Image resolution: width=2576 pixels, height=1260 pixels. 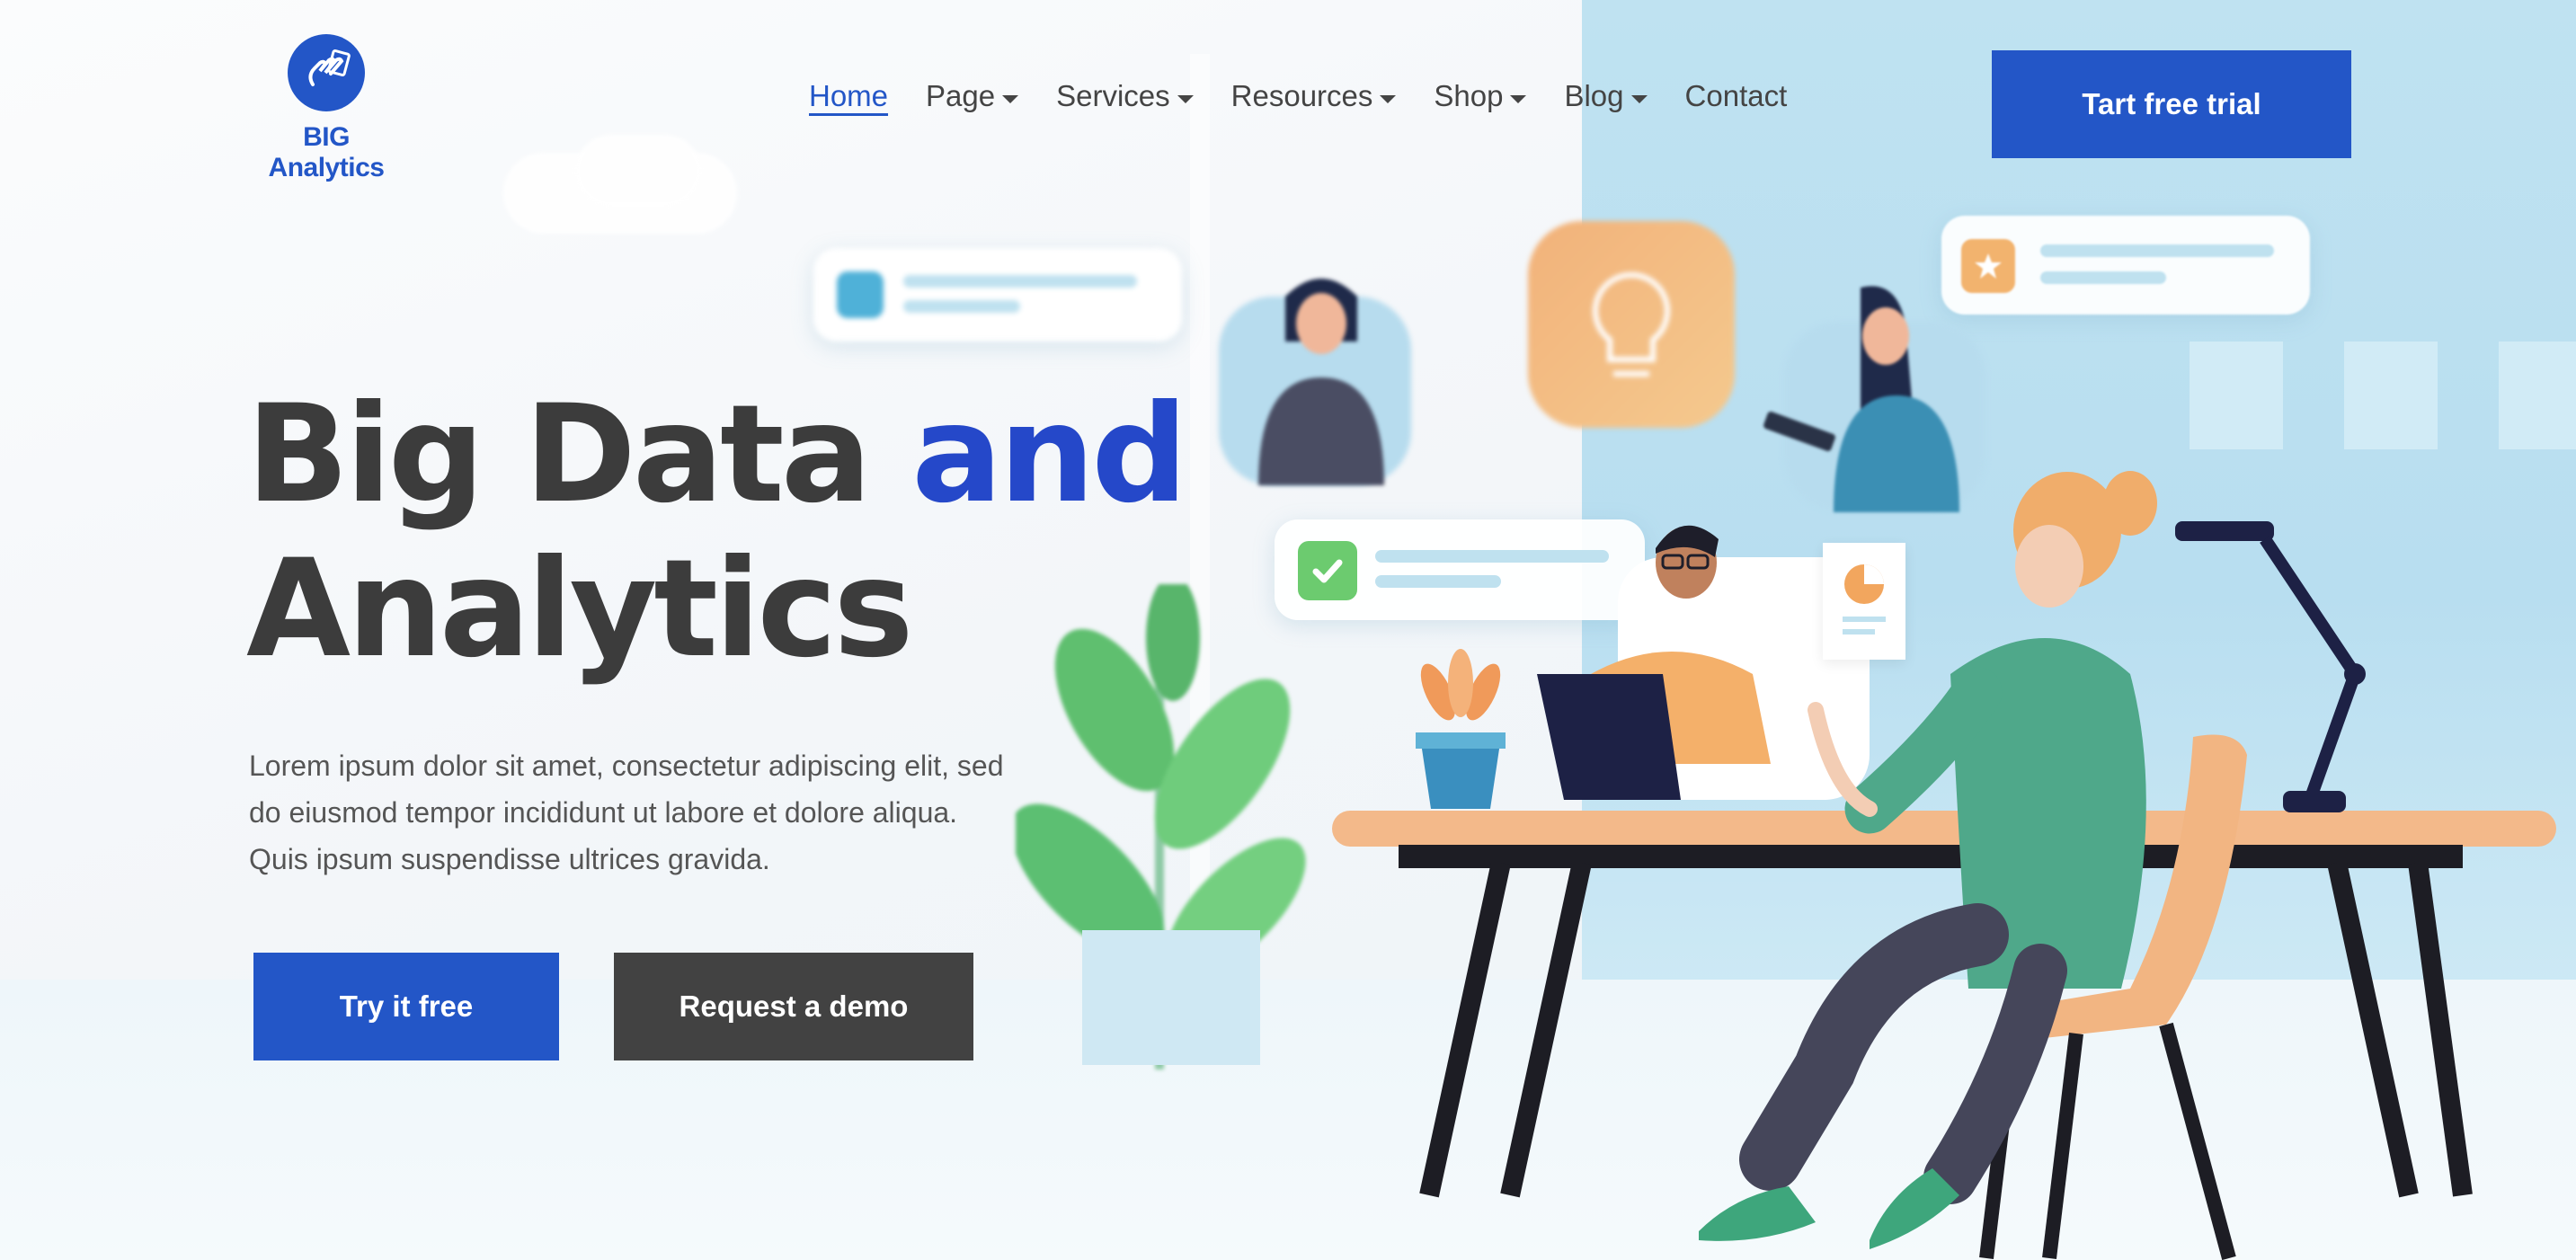 I want to click on nav-item-label: Page, so click(x=961, y=95).